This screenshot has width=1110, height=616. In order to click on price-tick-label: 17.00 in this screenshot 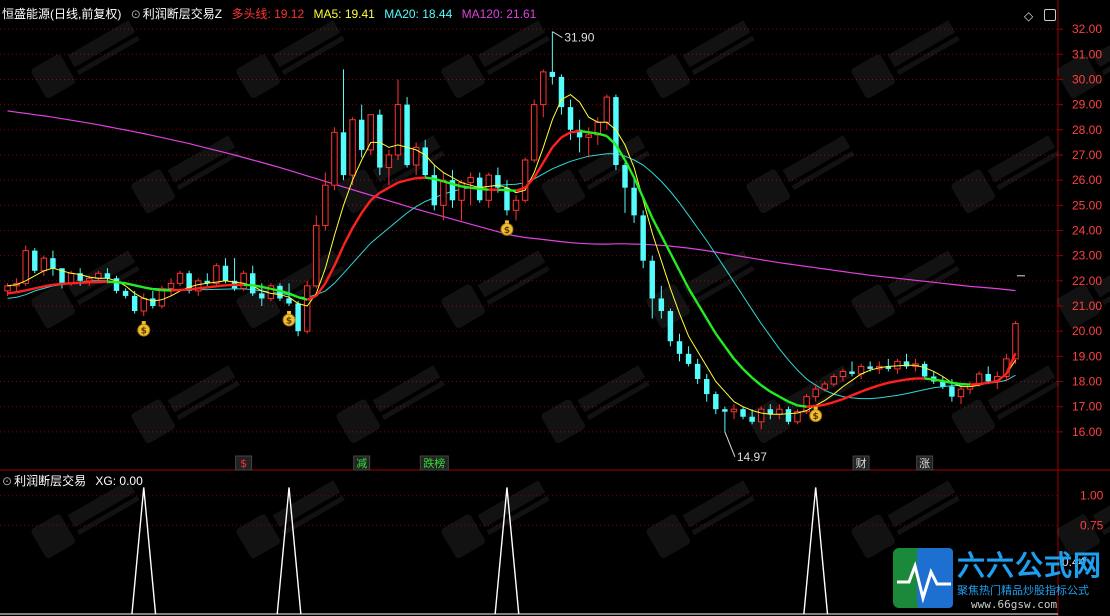, I will do `click(1087, 407)`.